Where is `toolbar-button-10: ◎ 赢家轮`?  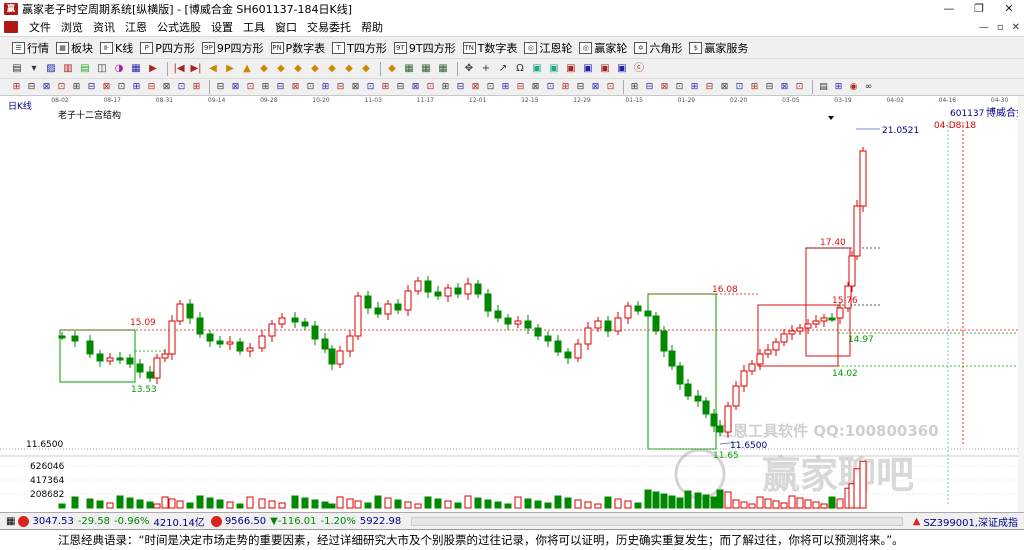
toolbar-button-10: ◎ 赢家轮 is located at coordinates (603, 48).